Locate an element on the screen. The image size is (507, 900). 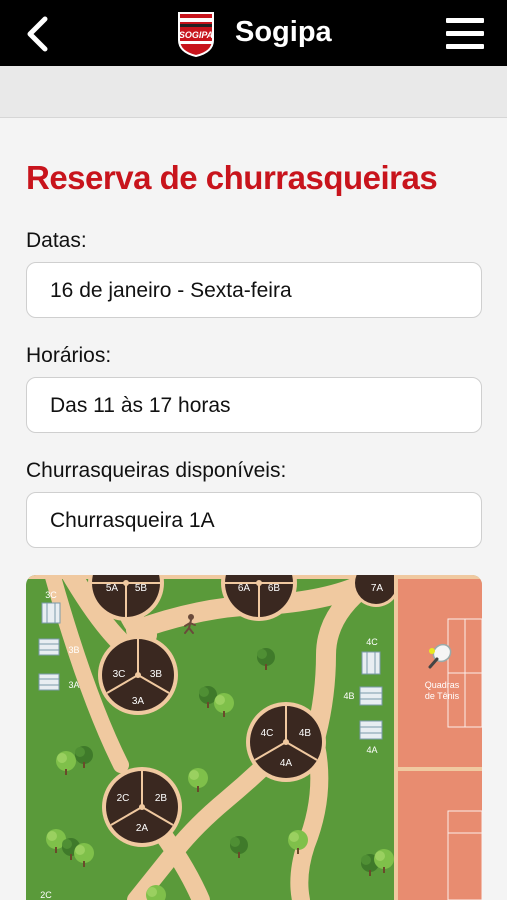
back-arrow-icon is located at coordinates (38, 34).